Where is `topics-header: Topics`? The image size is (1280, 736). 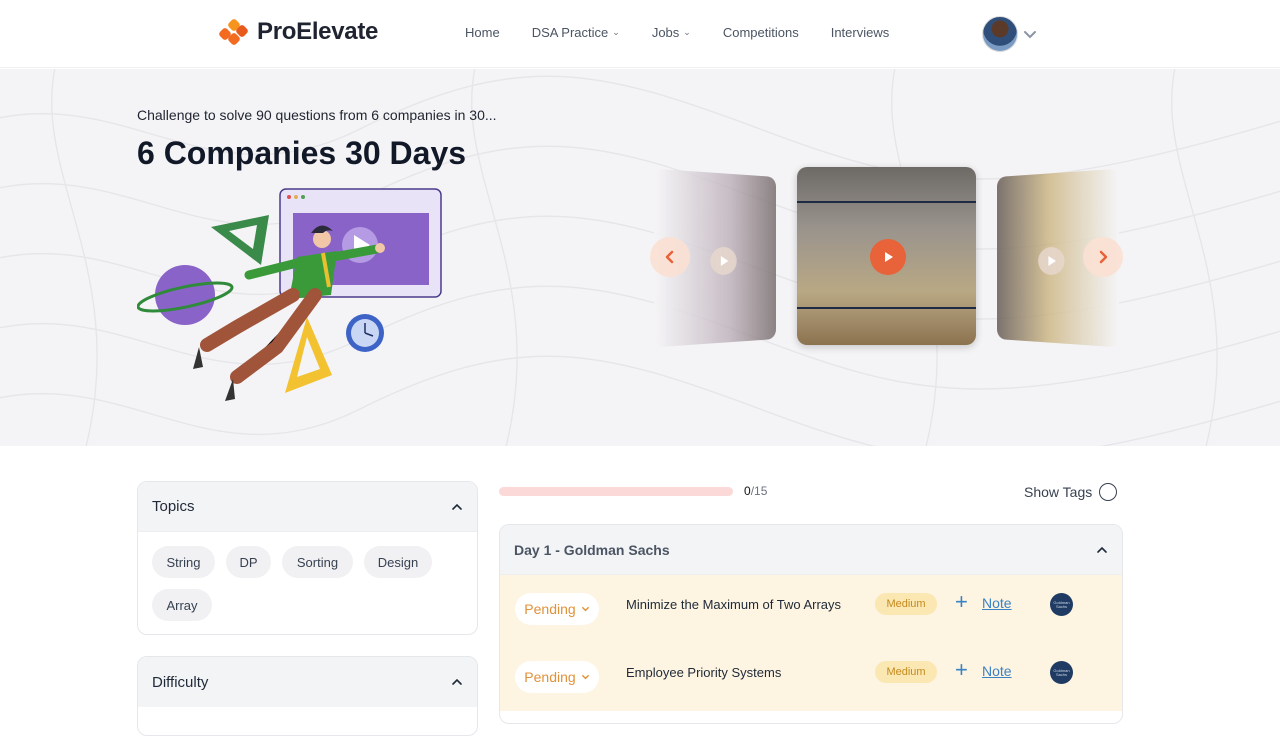
topics-header: Topics is located at coordinates (307, 507).